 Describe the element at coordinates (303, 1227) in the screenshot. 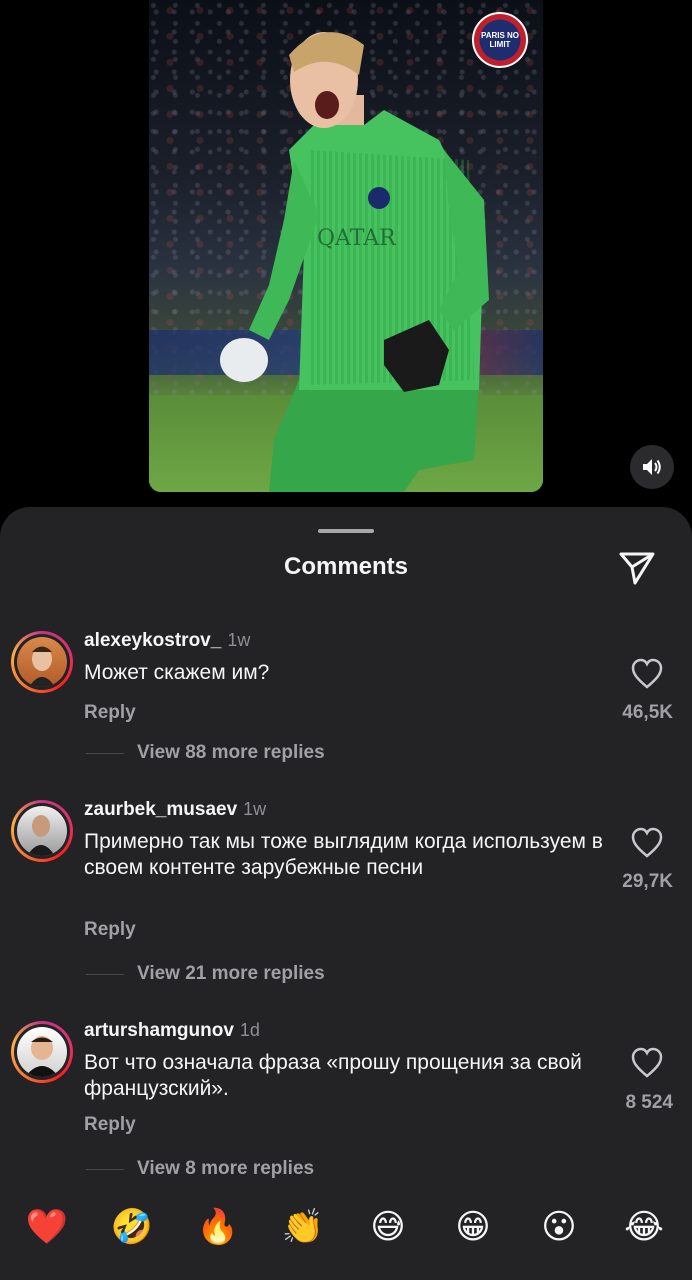

I see `reaction-clap: 👏` at that location.